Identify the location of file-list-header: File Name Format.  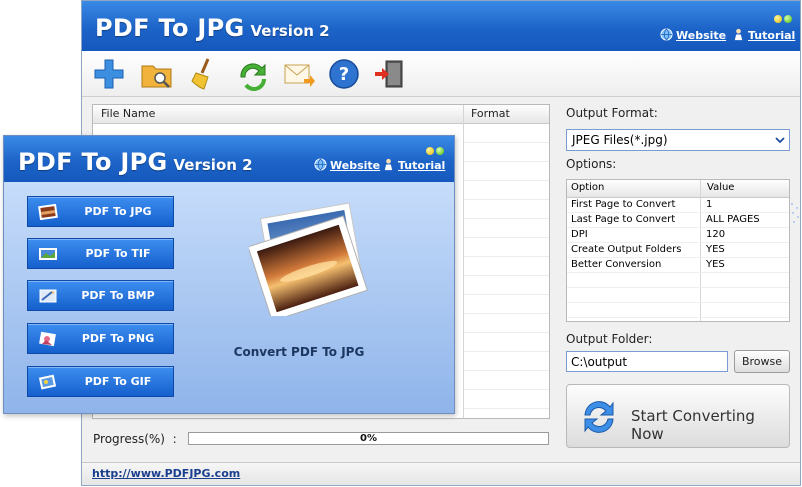
(321, 114).